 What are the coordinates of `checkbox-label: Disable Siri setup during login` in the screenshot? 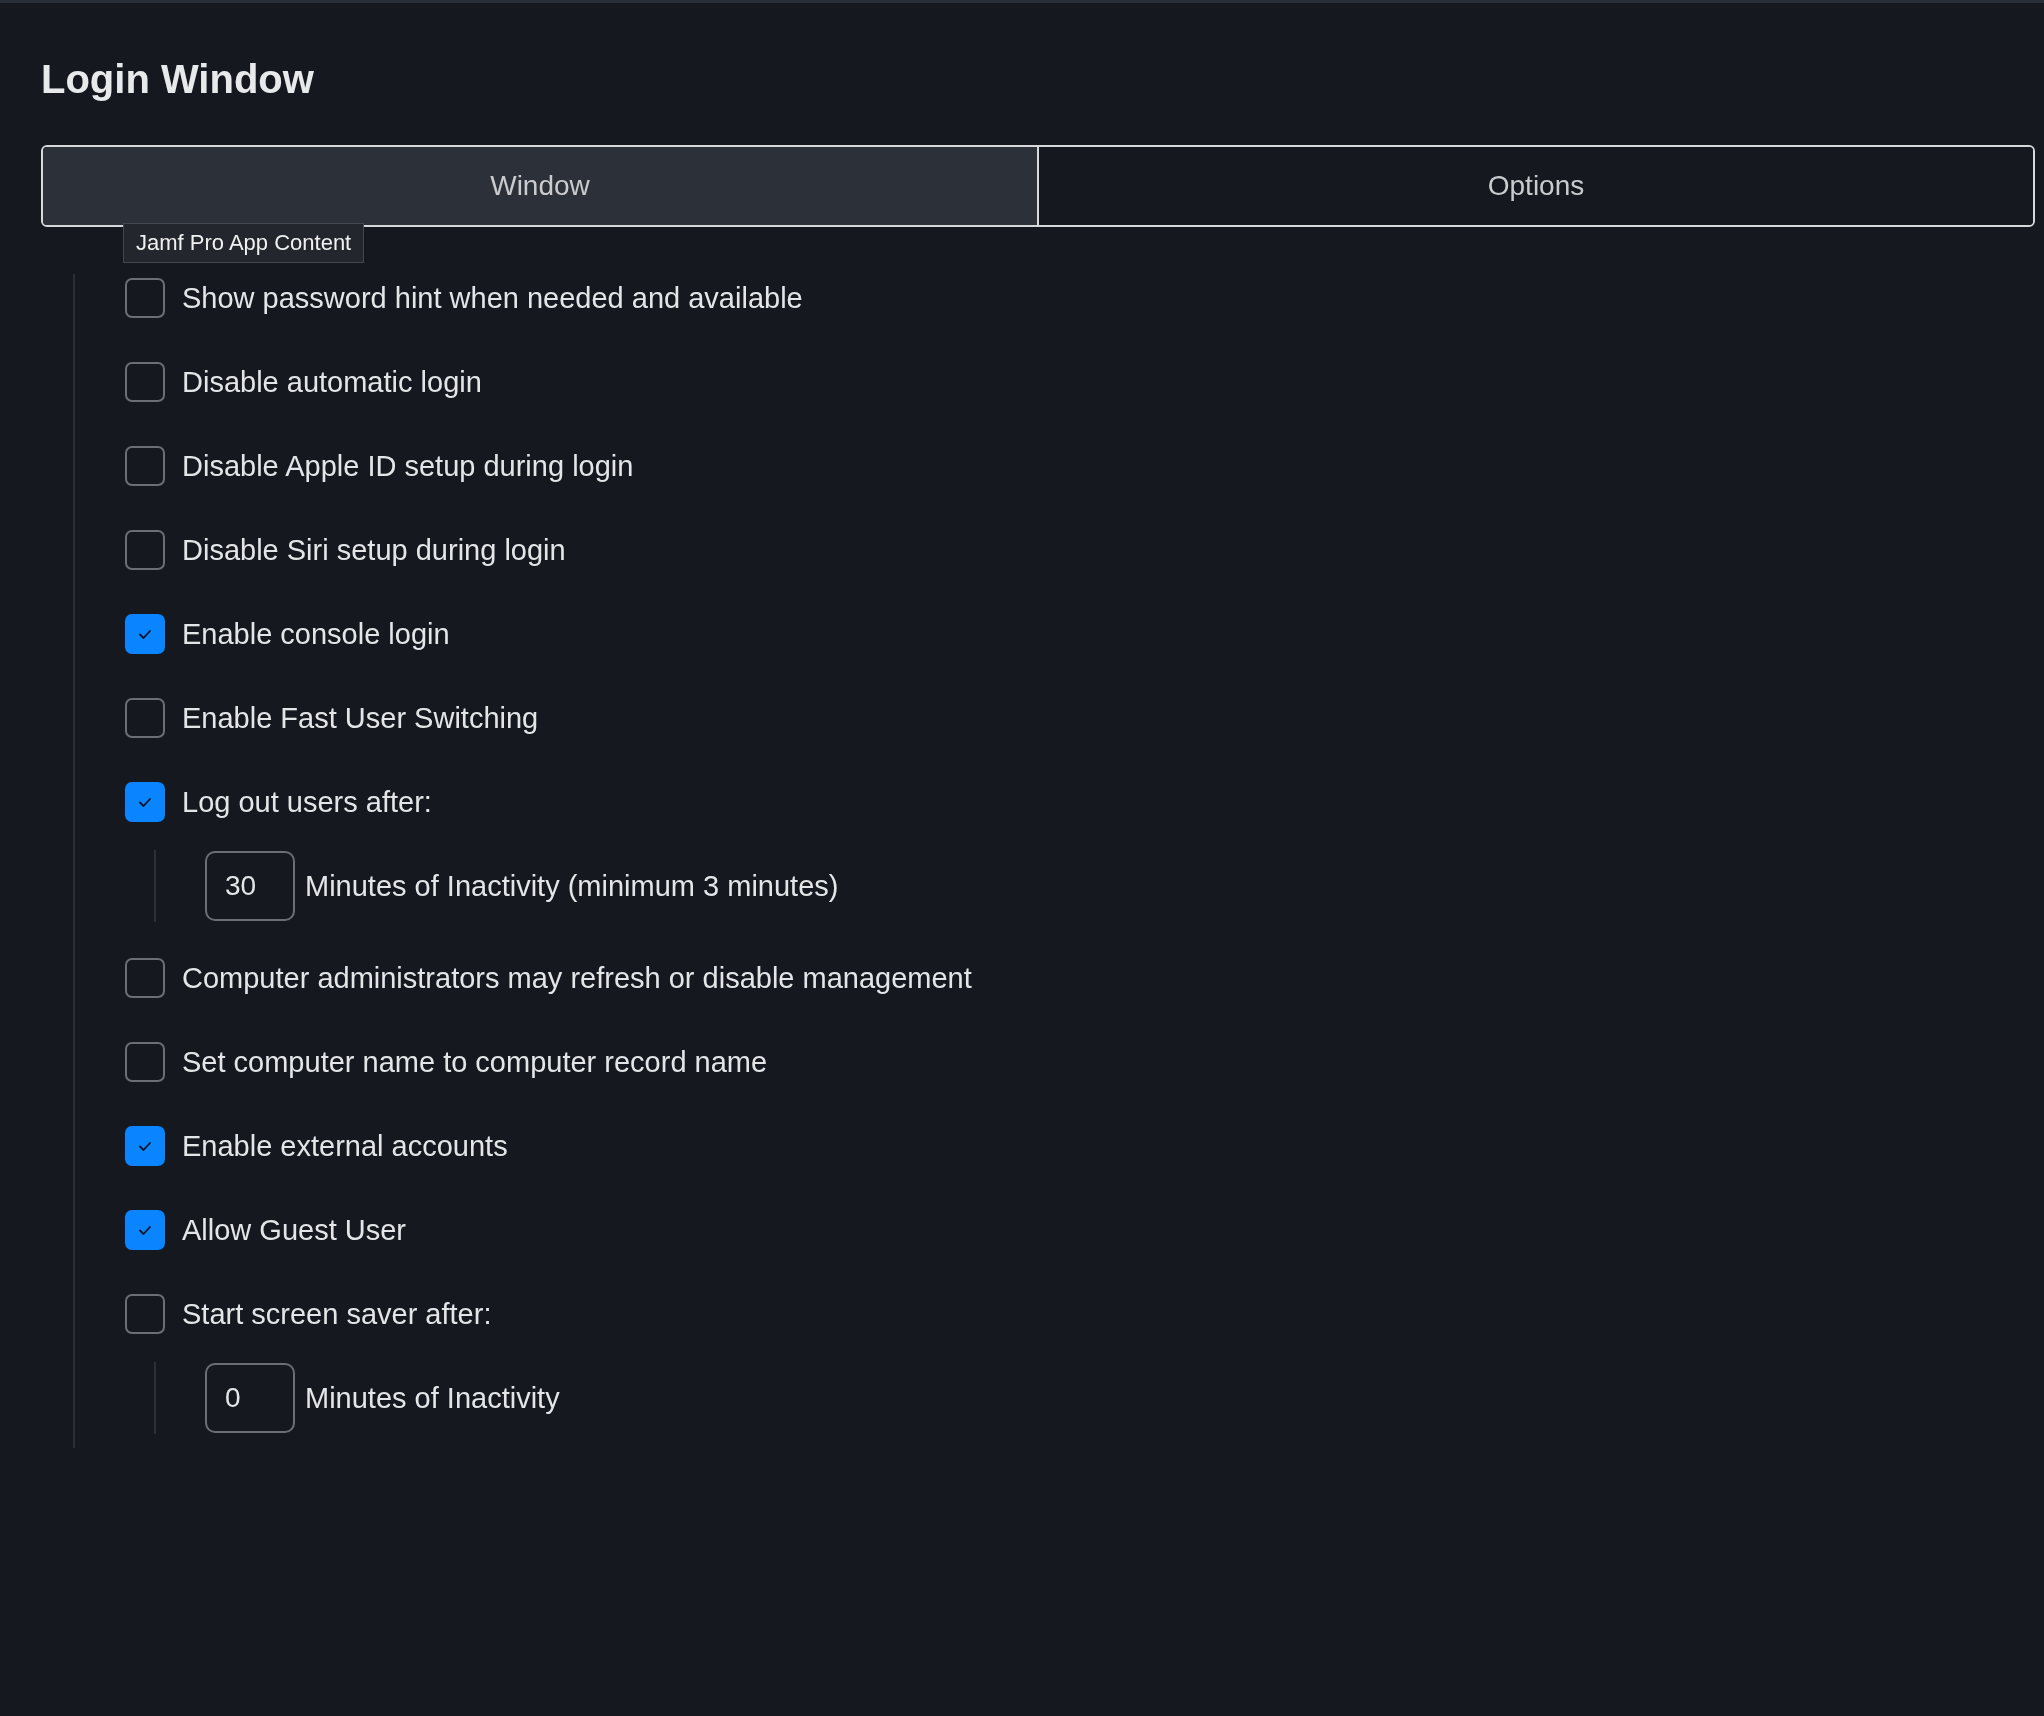 It's located at (374, 550).